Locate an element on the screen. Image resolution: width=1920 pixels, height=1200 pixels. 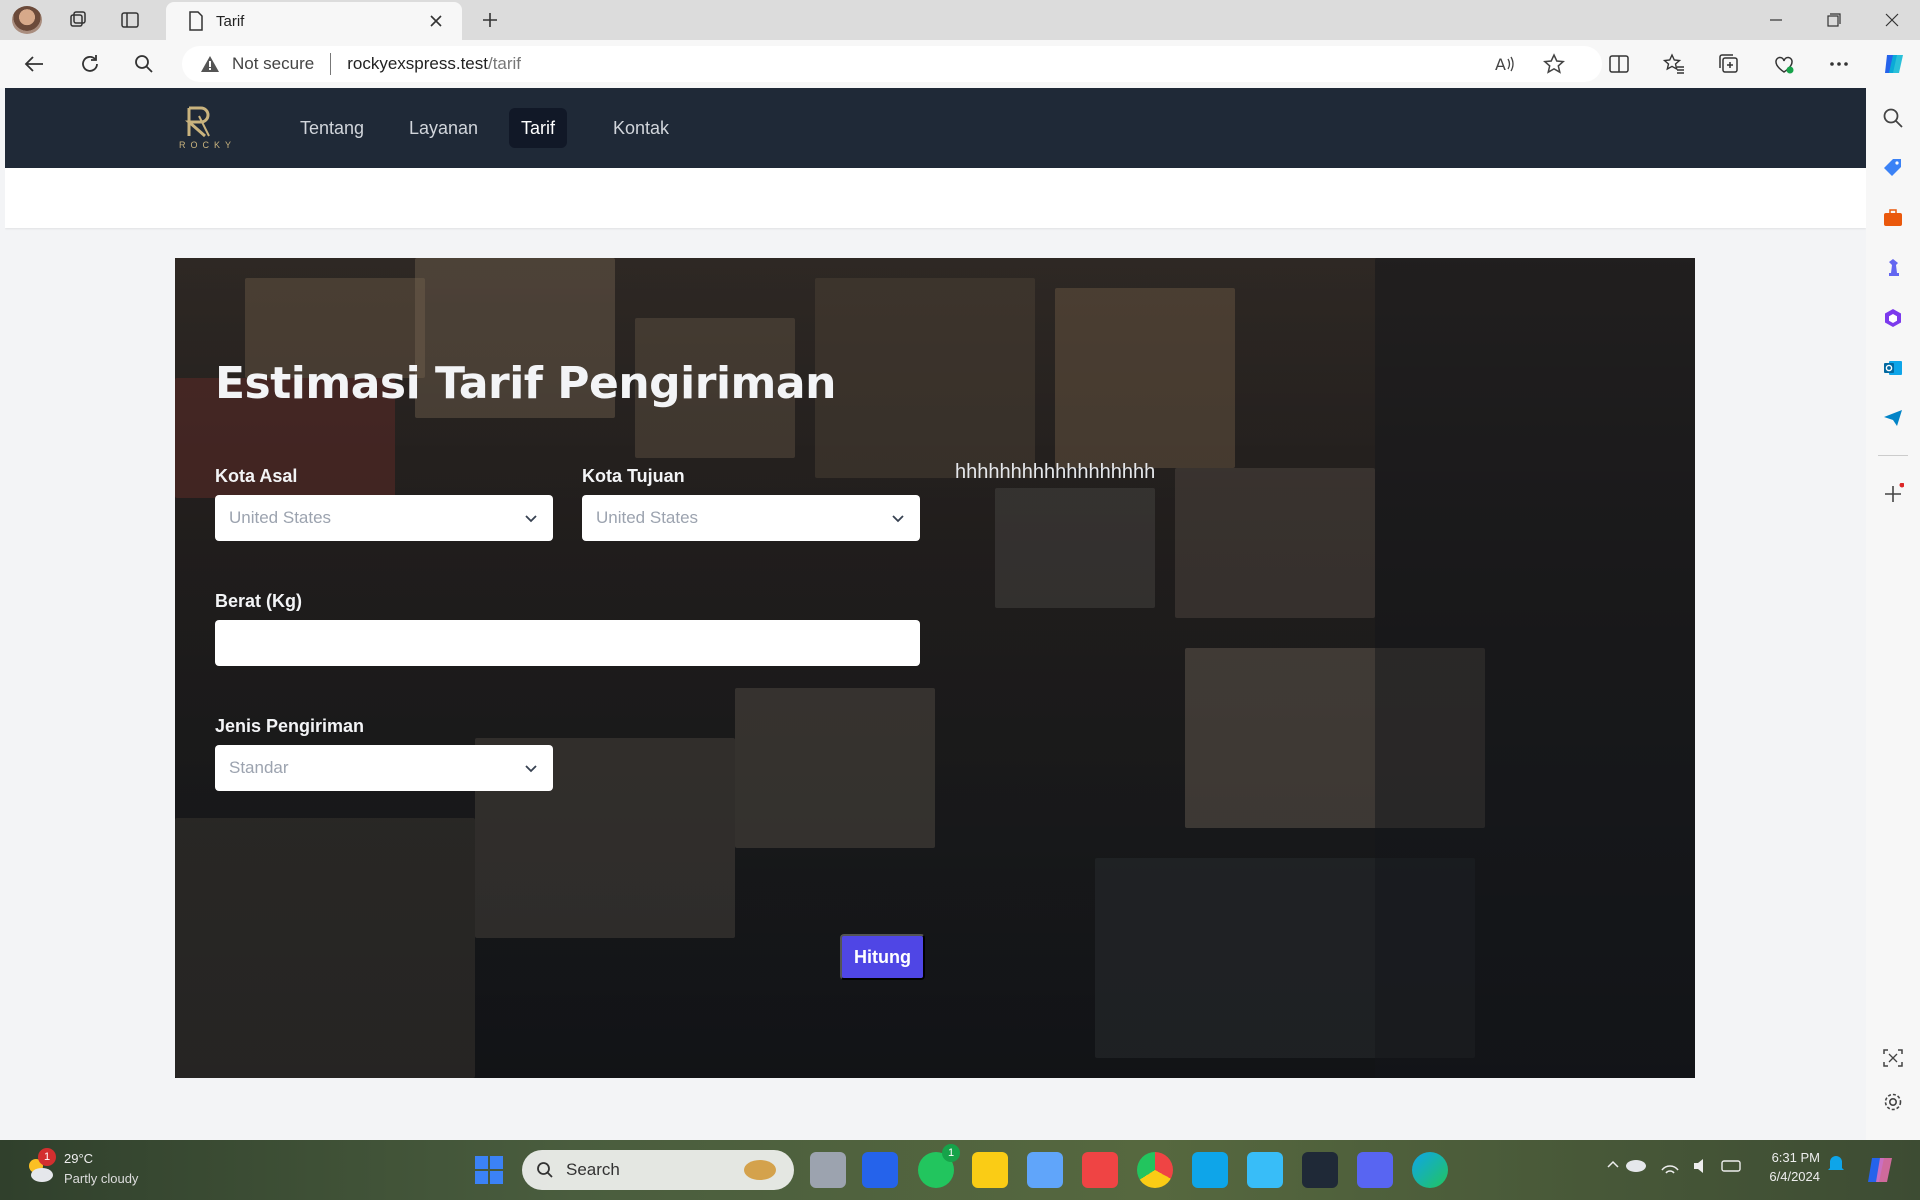
close-tab-icon is located at coordinates (436, 21).